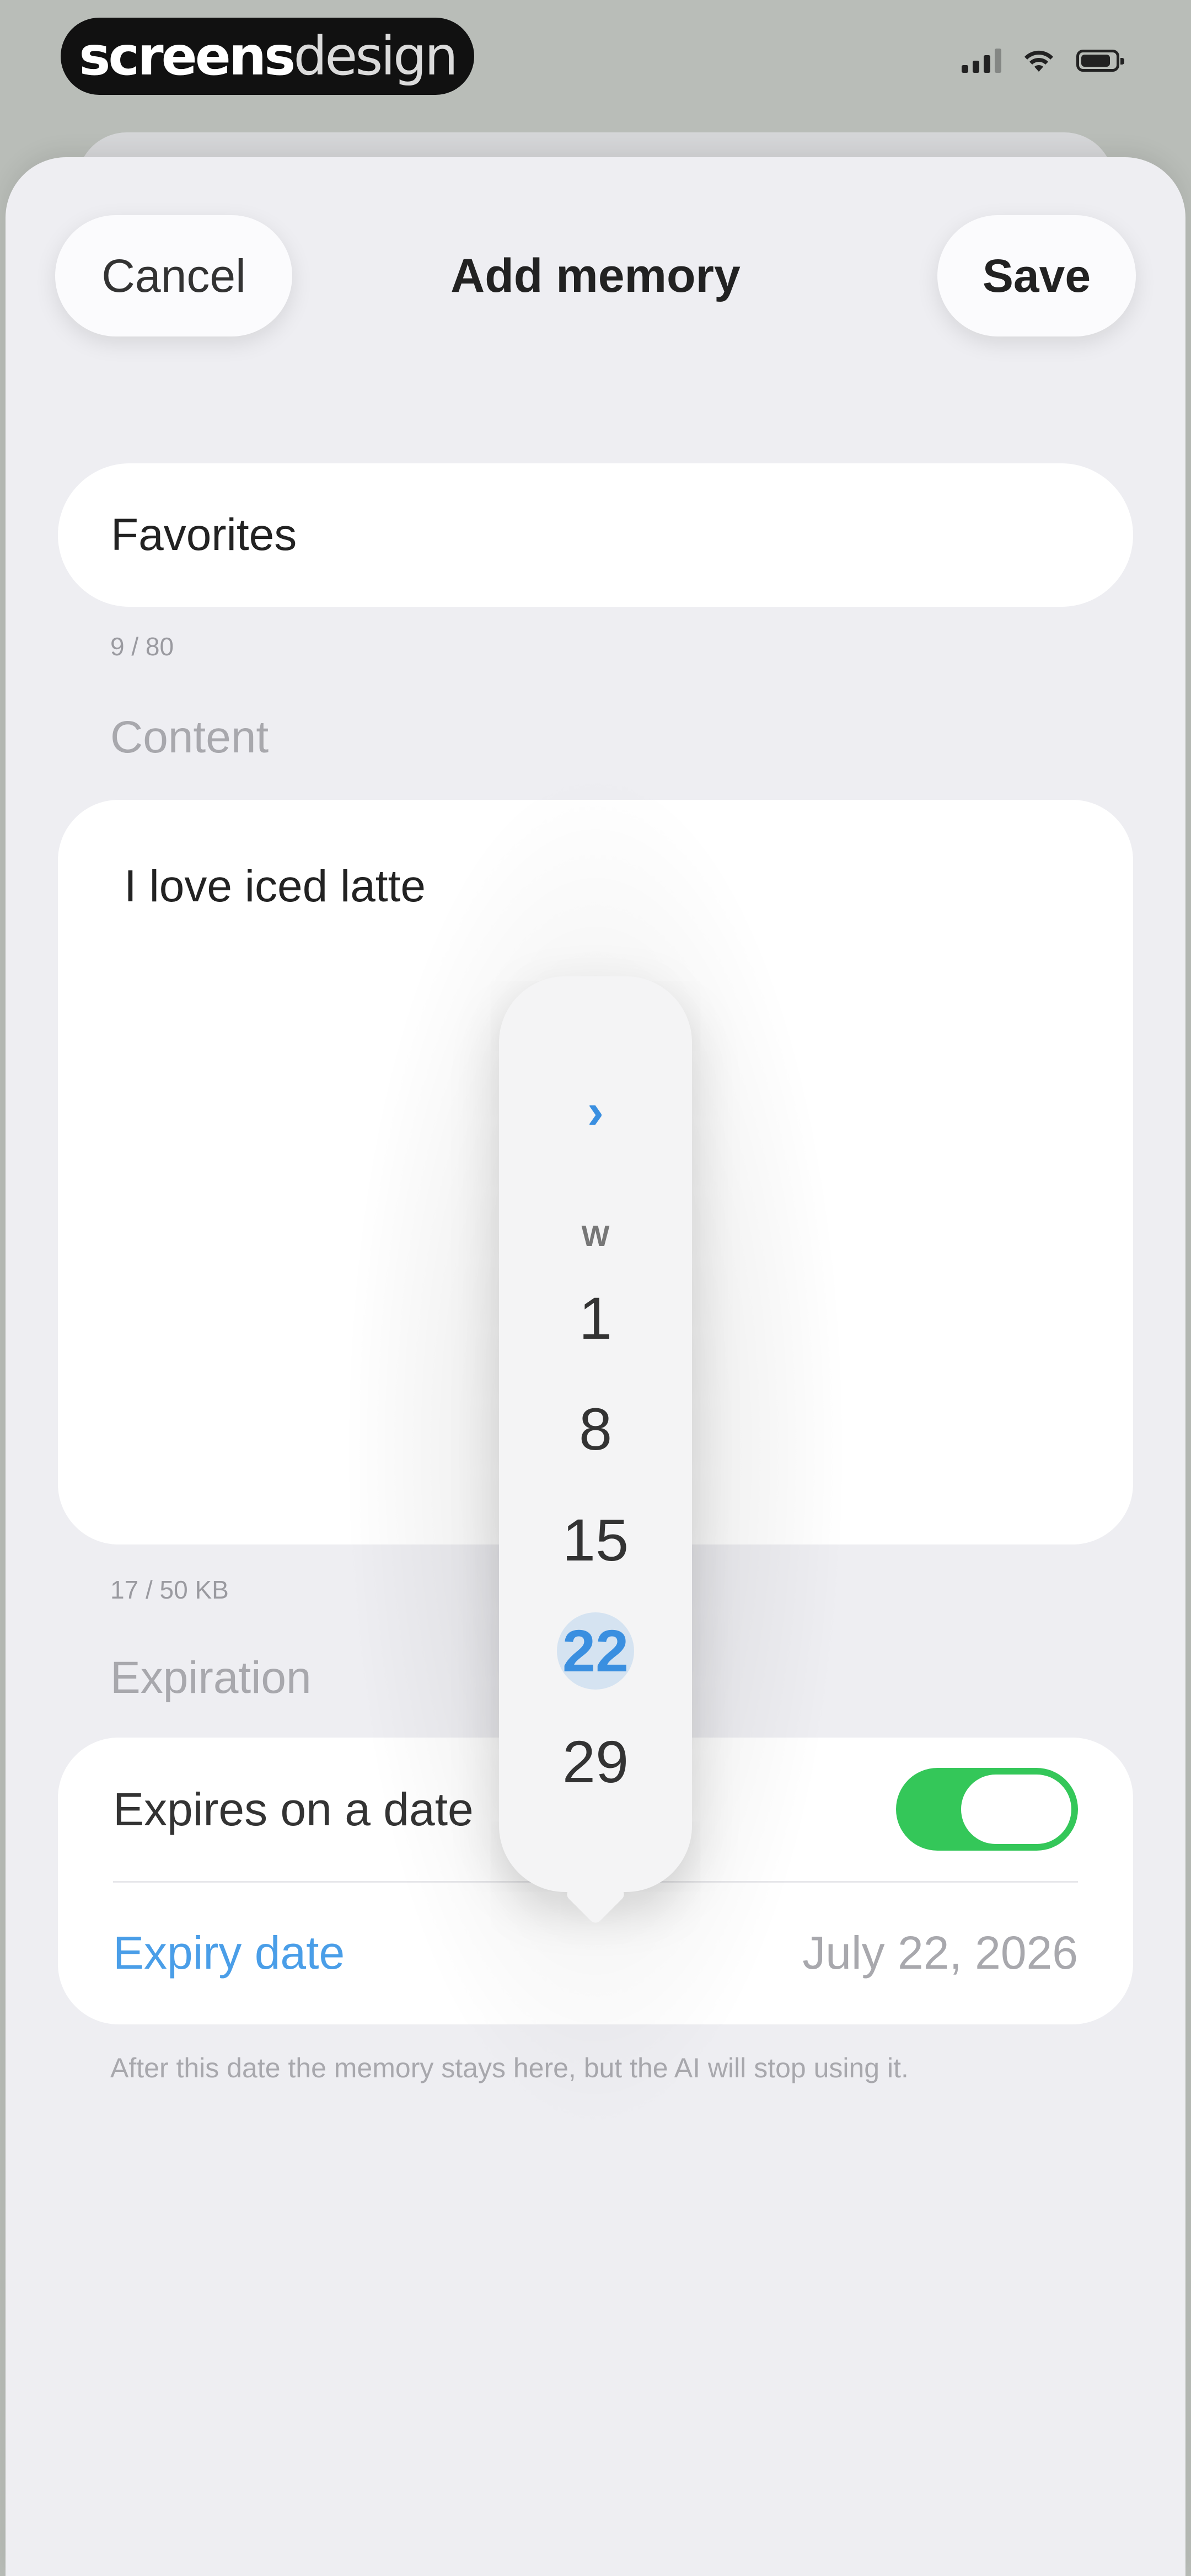 The height and width of the screenshot is (2576, 1191). What do you see at coordinates (595, 1762) in the screenshot?
I see `day-option: 29` at bounding box center [595, 1762].